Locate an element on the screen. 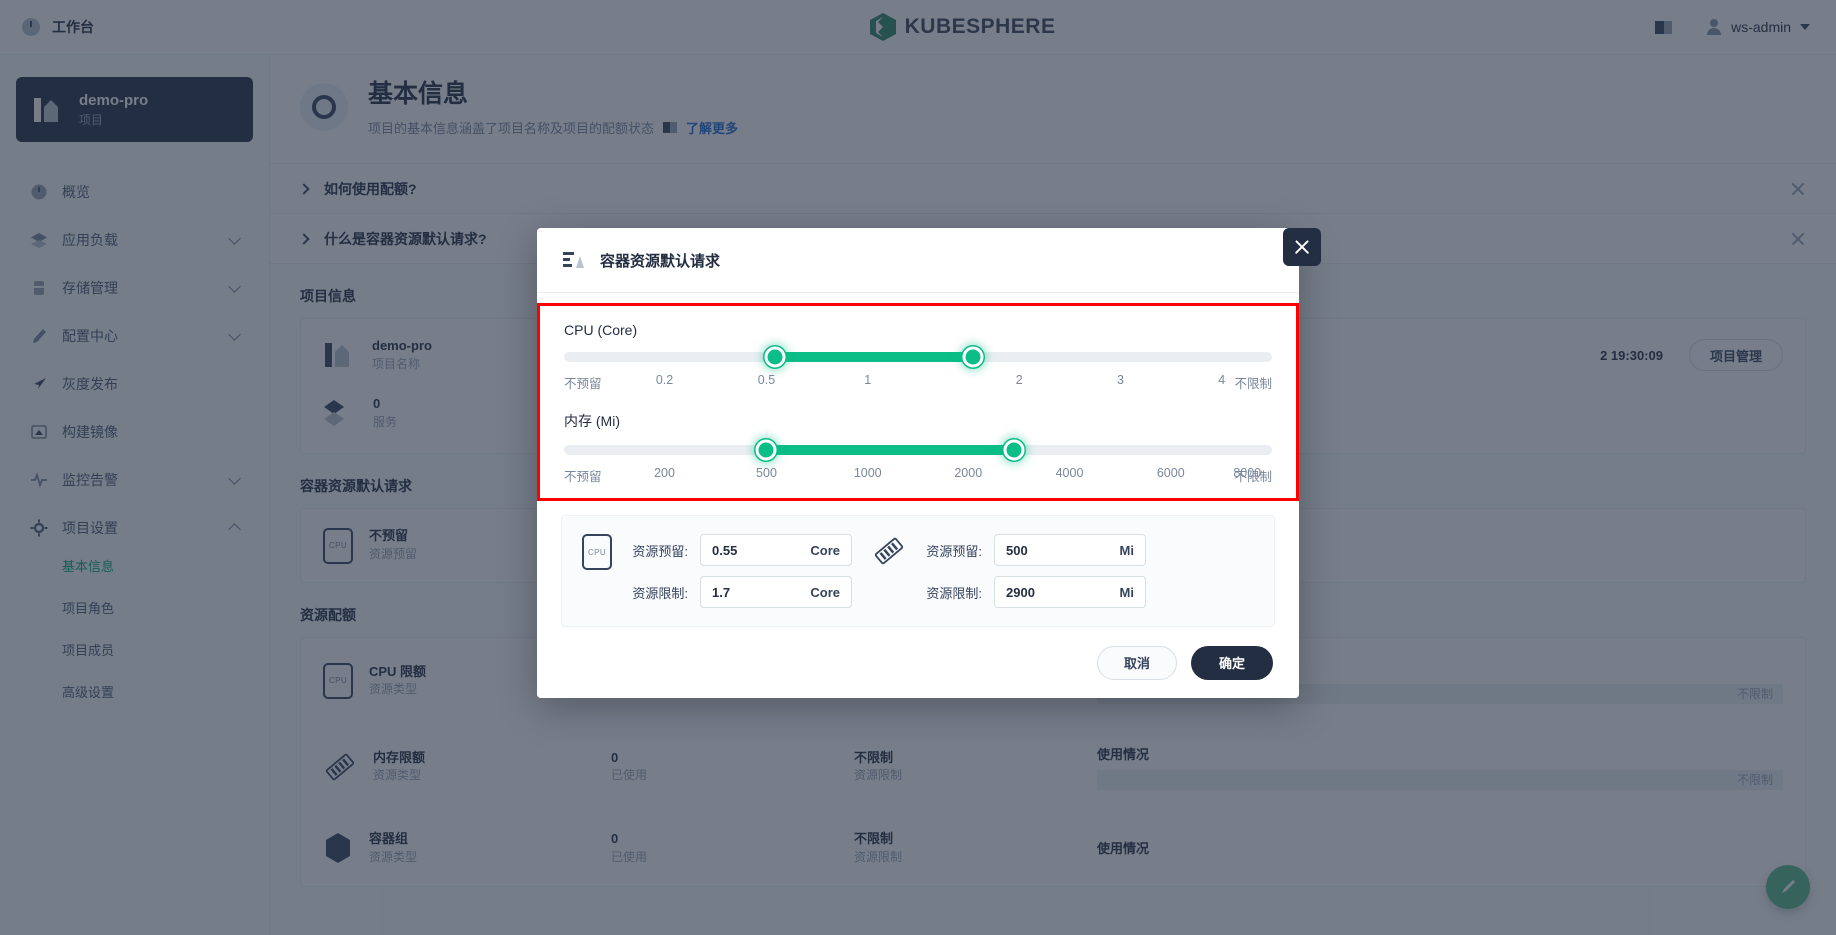 The width and height of the screenshot is (1836, 935). cpu-tick: 2 is located at coordinates (1019, 380).